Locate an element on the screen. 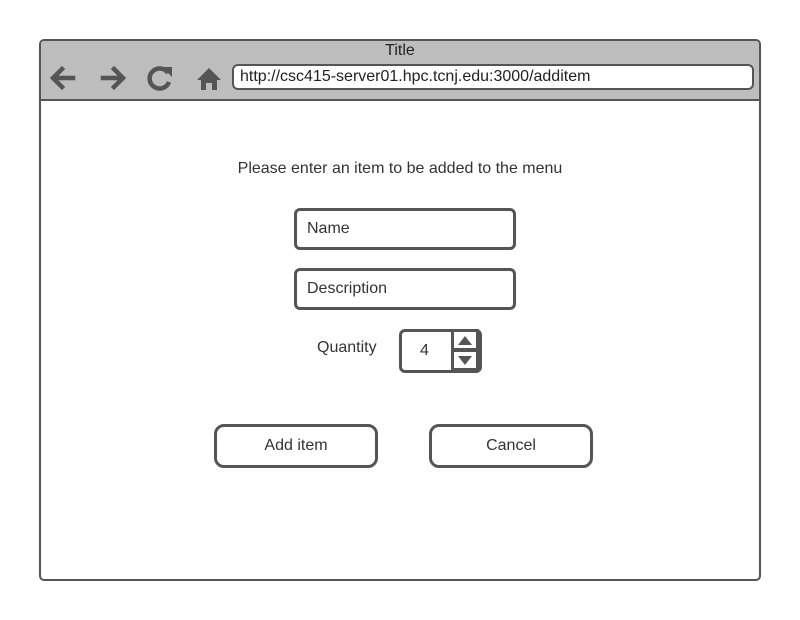 The width and height of the screenshot is (800, 620). stepper-arrows is located at coordinates (465, 351).